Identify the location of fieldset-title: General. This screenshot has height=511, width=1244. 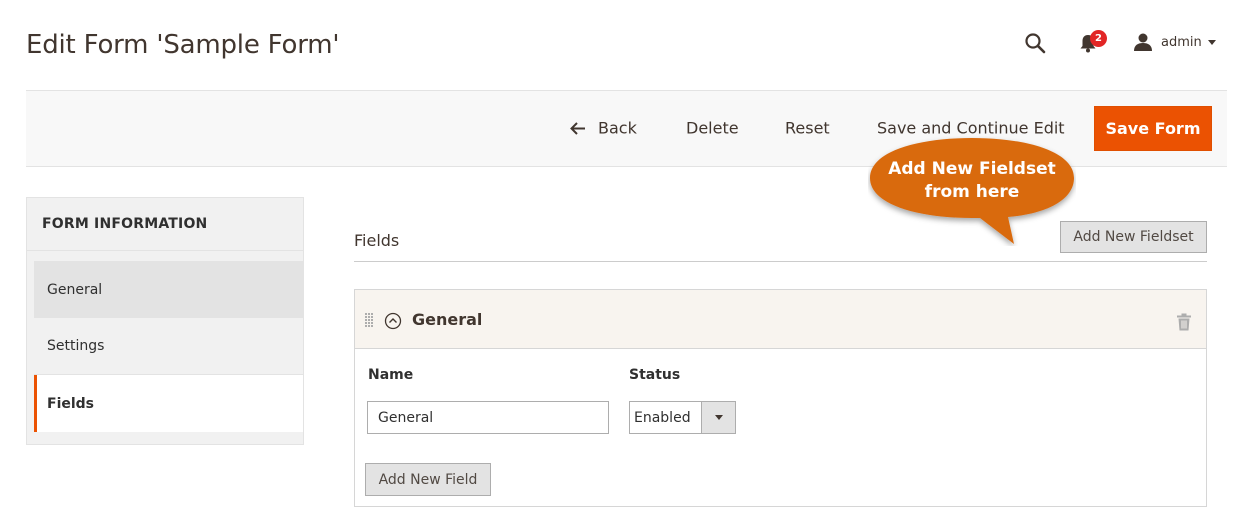
(447, 319).